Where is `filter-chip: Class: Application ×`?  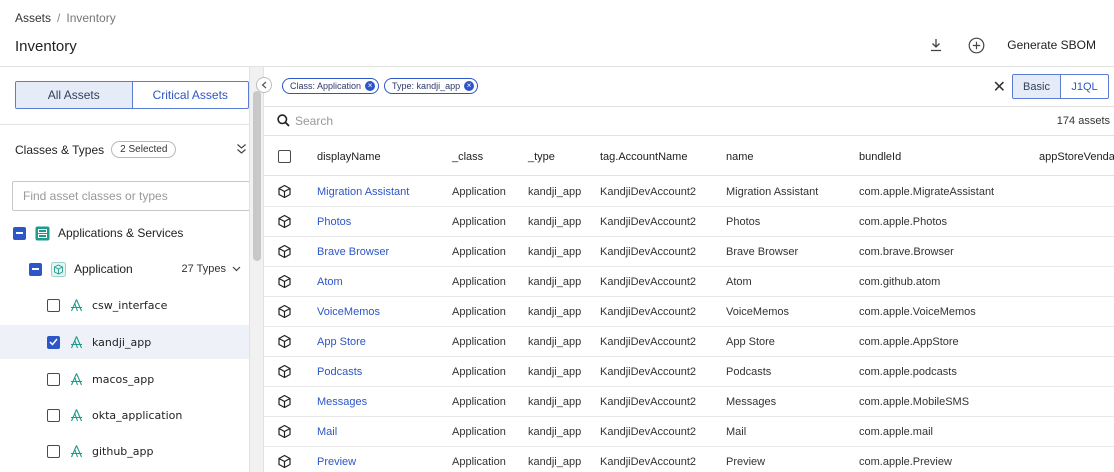
filter-chip: Class: Application × is located at coordinates (331, 86).